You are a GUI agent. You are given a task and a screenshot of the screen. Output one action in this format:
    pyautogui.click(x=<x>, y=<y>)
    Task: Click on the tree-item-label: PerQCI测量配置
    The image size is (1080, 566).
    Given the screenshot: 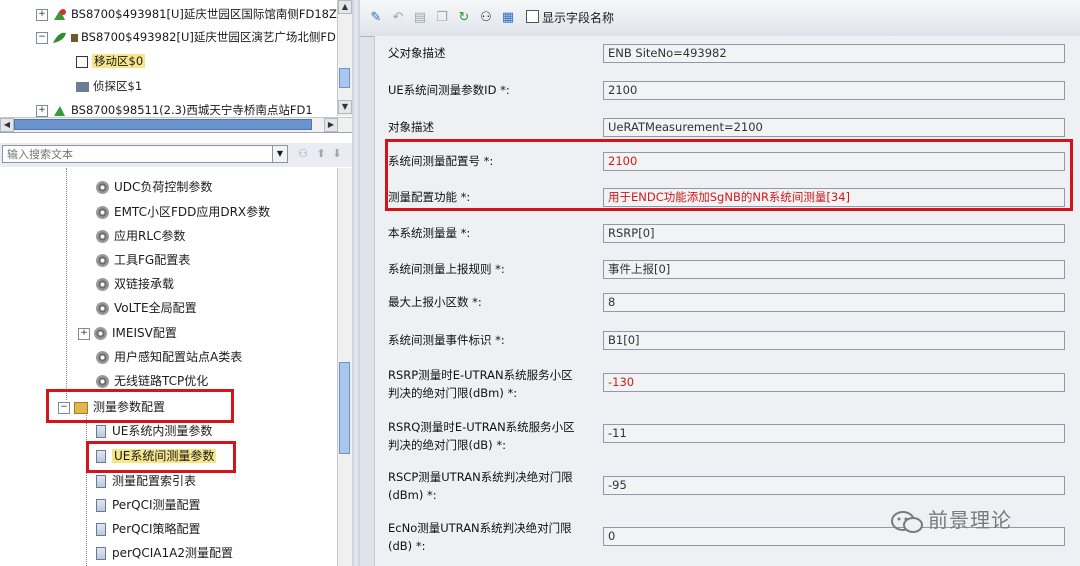 What is the action you would take?
    pyautogui.click(x=156, y=505)
    